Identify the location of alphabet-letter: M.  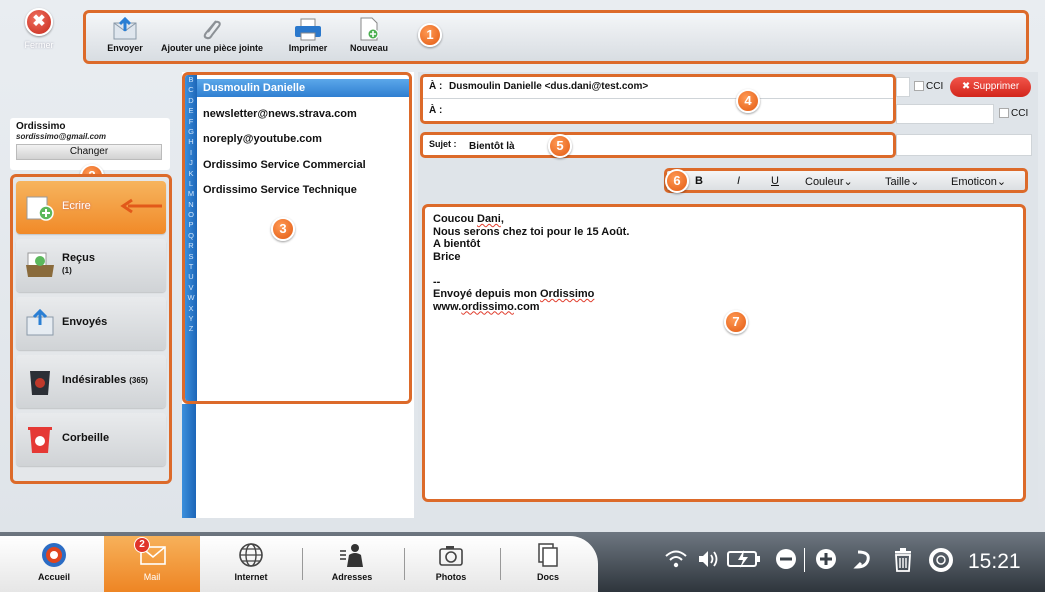
(191, 194).